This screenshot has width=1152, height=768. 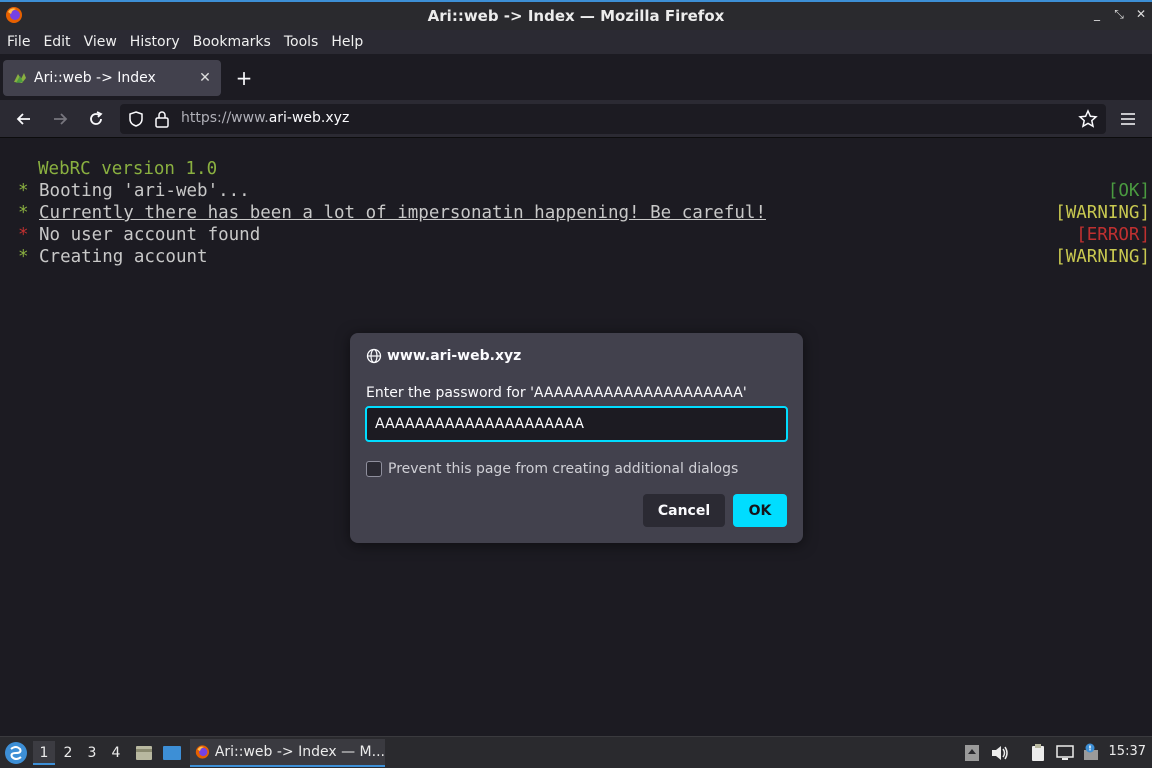 I want to click on dialog-origin: www.ari-web.xyz, so click(x=443, y=356).